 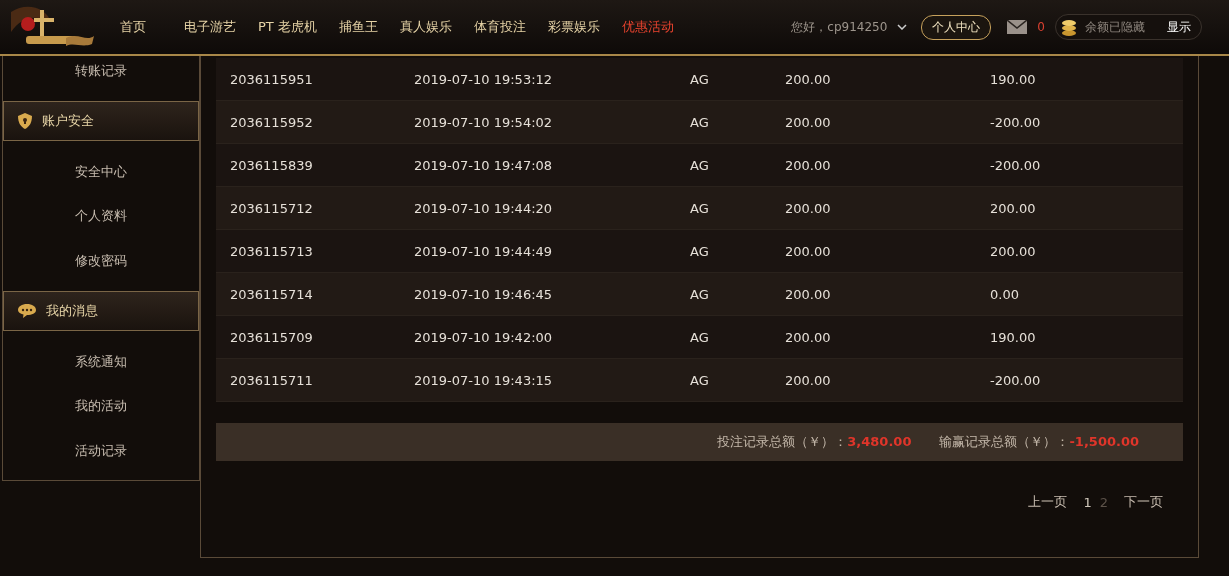 I want to click on next-page-link: 下一页, so click(x=1143, y=502).